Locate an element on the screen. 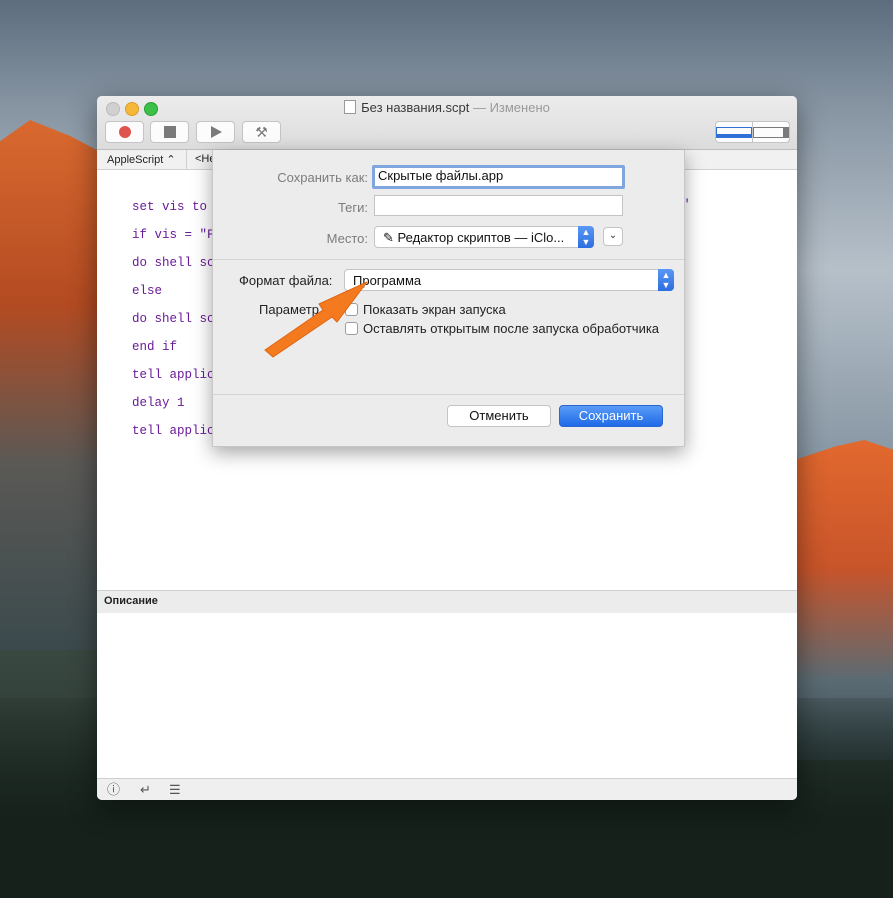 The height and width of the screenshot is (898, 893). stop-button is located at coordinates (169, 132).